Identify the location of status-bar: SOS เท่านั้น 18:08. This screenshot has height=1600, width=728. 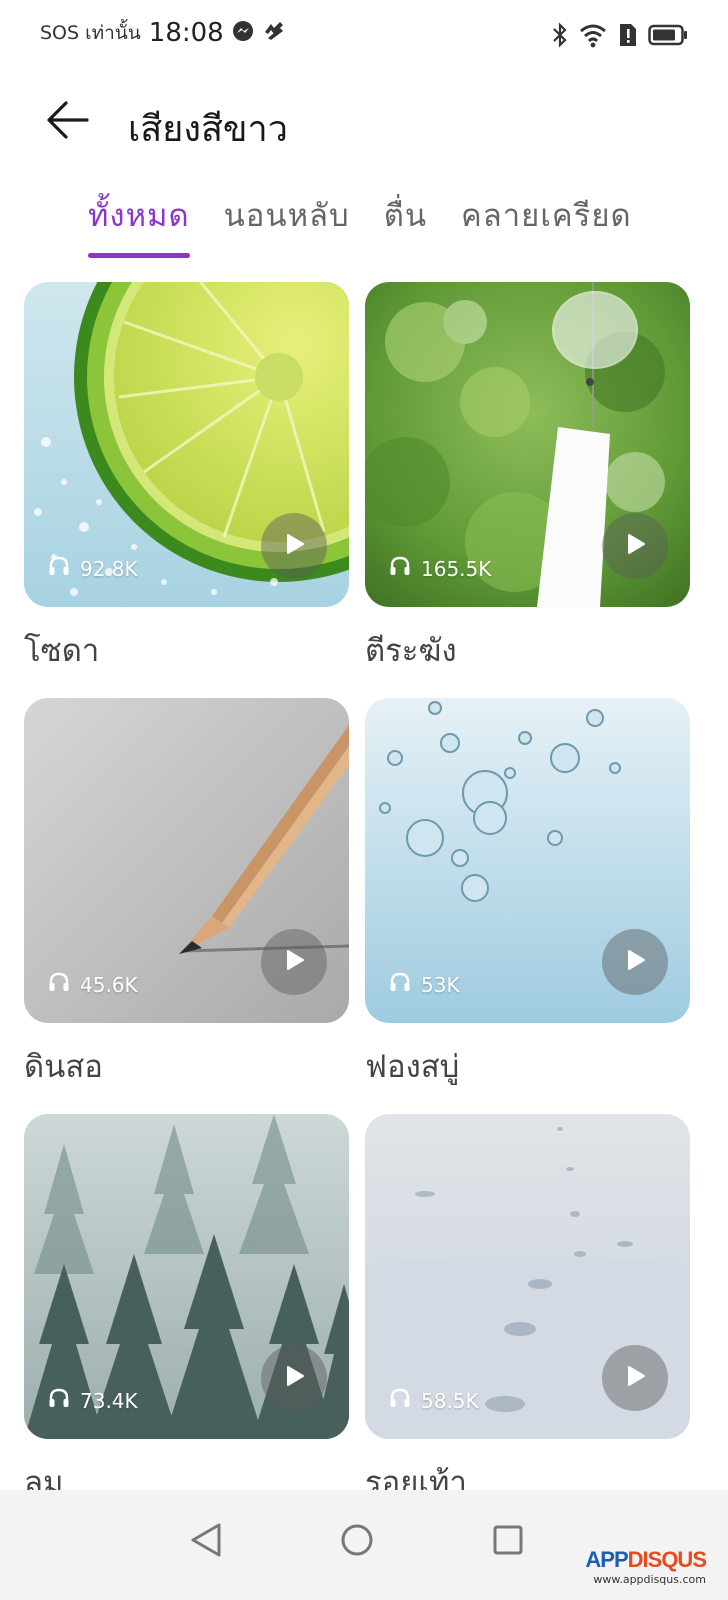
(364, 36).